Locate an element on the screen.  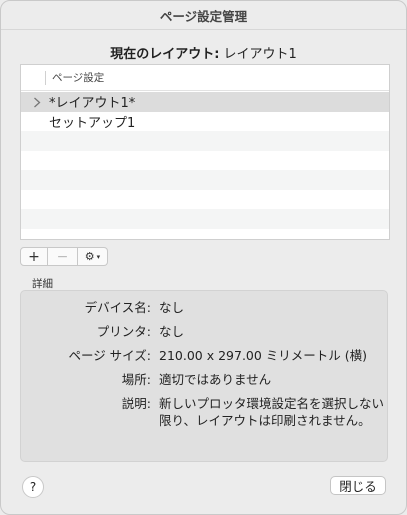
action-menu-button: ⚙ ▾ is located at coordinates (93, 256).